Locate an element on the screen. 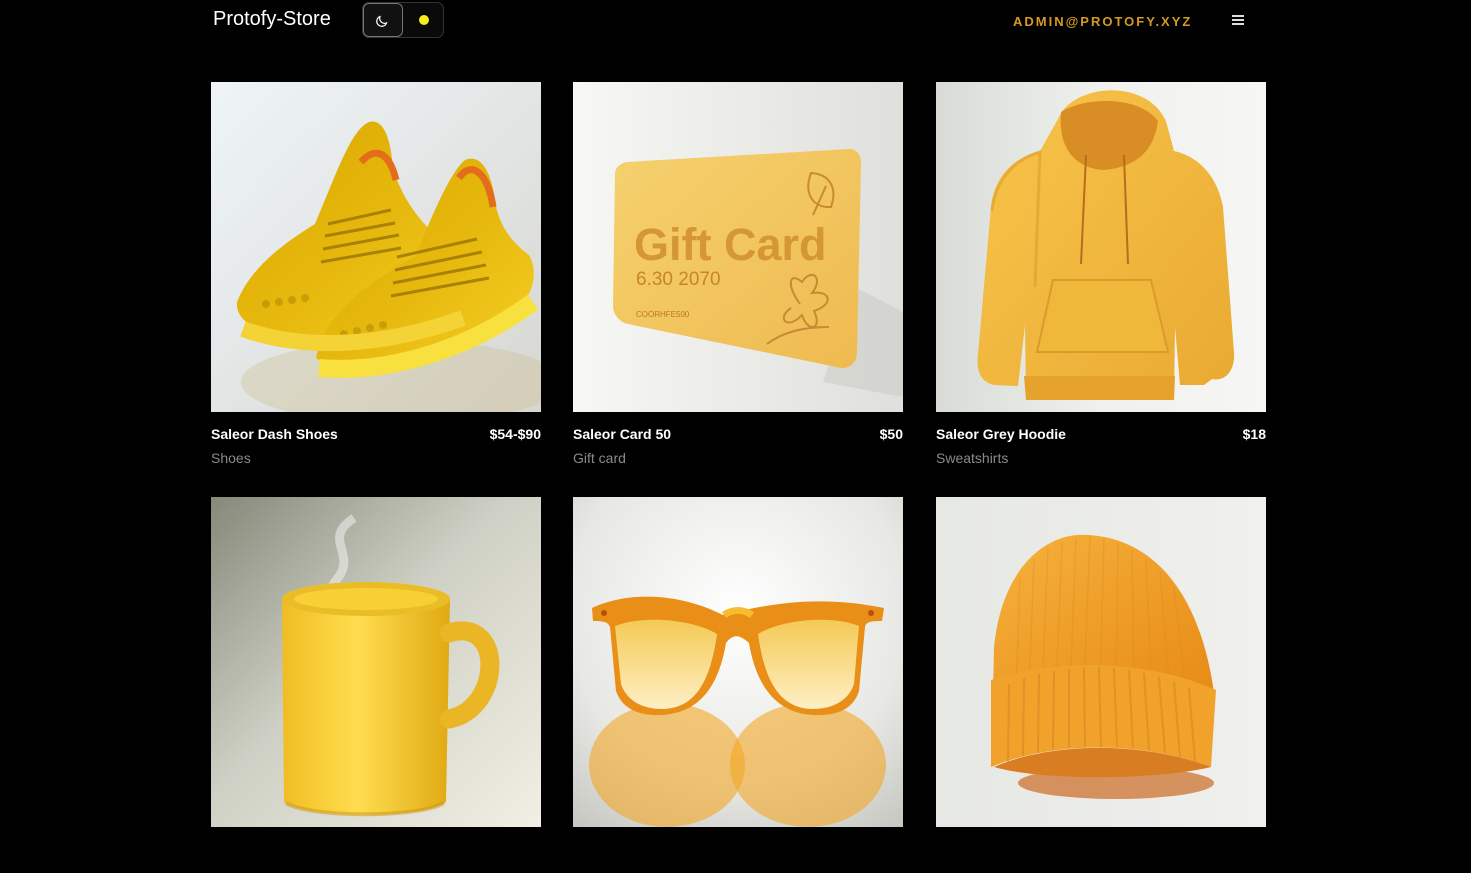 Image resolution: width=1471 pixels, height=873 pixels. top-header: Protofy-Store ADMIN@PROTOFY.XYZ is located at coordinates (735, 21).